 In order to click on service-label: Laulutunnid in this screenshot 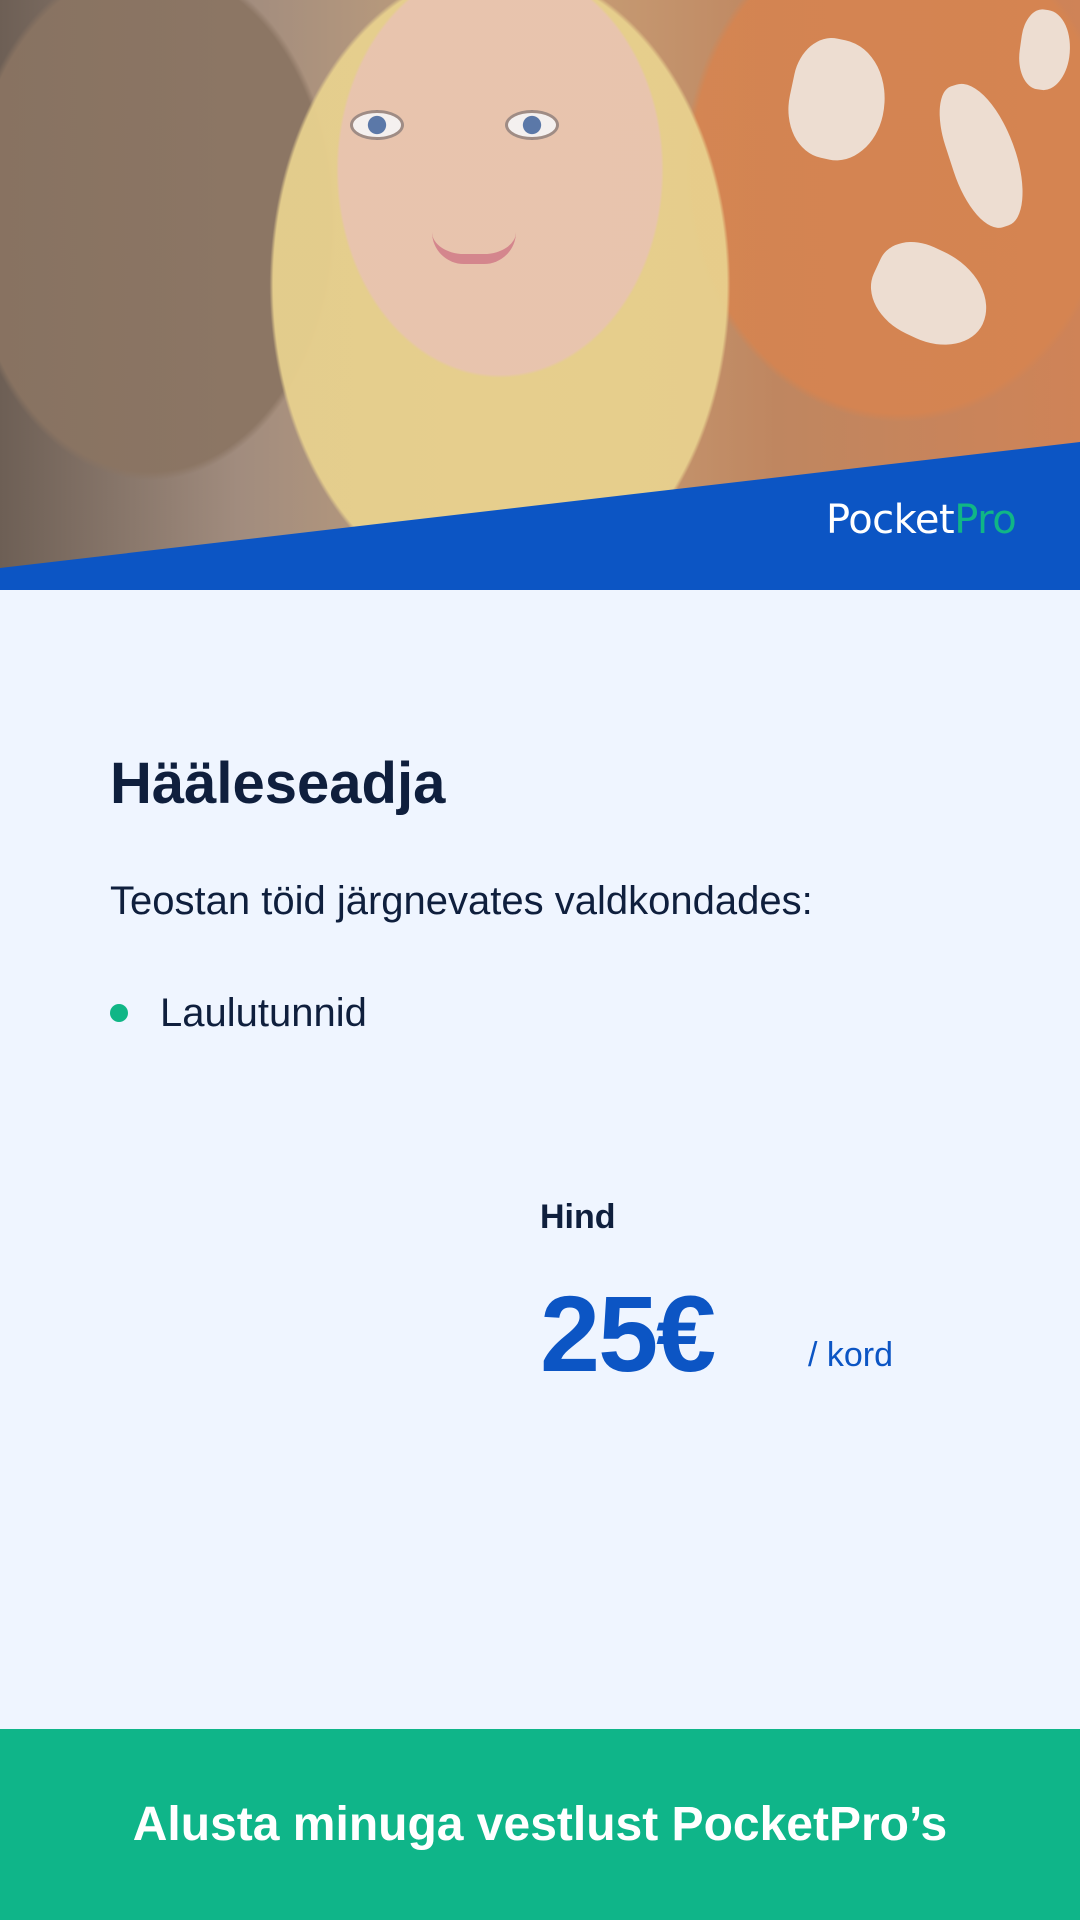, I will do `click(263, 1013)`.